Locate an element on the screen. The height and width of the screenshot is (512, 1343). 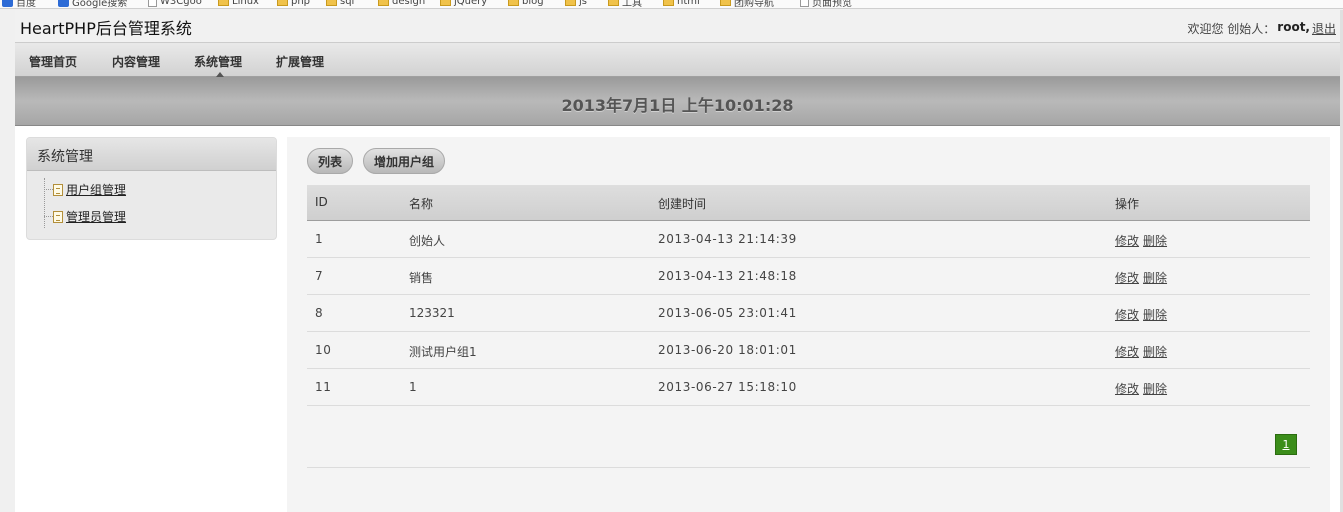
bookmark-item: 工具 is located at coordinates (625, 4).